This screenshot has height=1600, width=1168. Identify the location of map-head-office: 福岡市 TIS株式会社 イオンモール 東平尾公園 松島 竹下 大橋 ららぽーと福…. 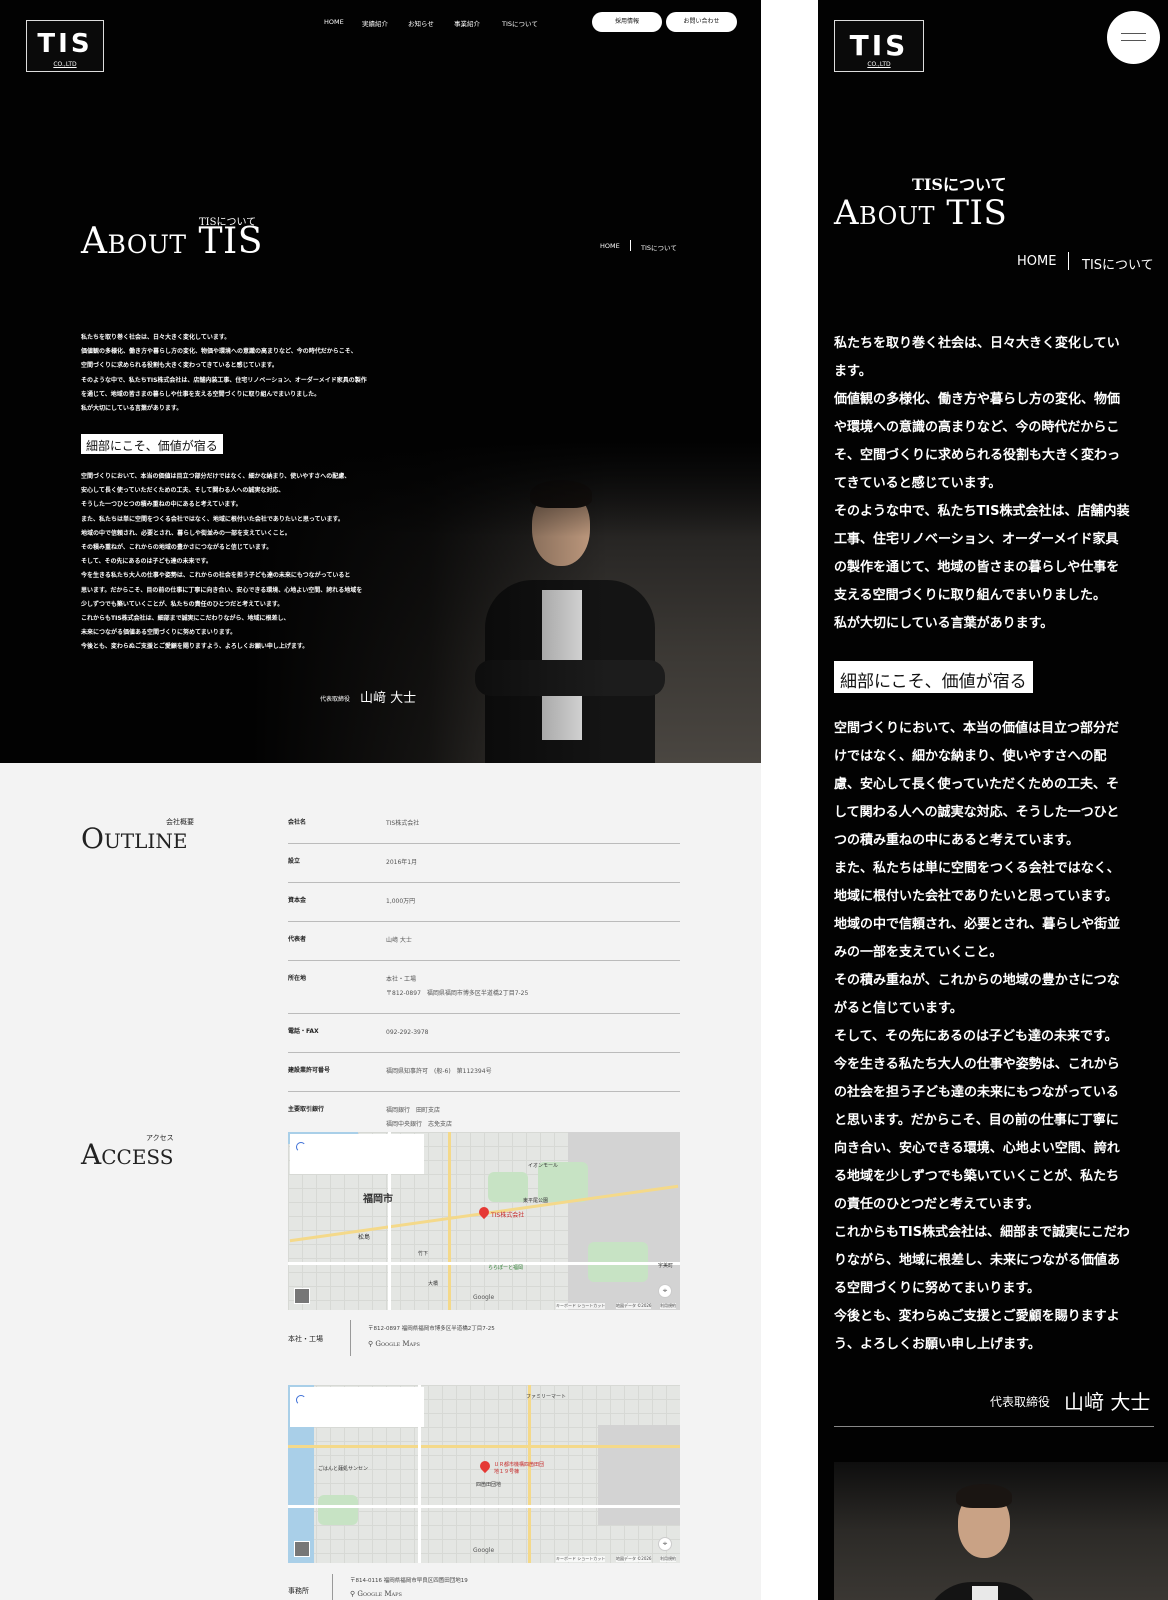
(484, 1221).